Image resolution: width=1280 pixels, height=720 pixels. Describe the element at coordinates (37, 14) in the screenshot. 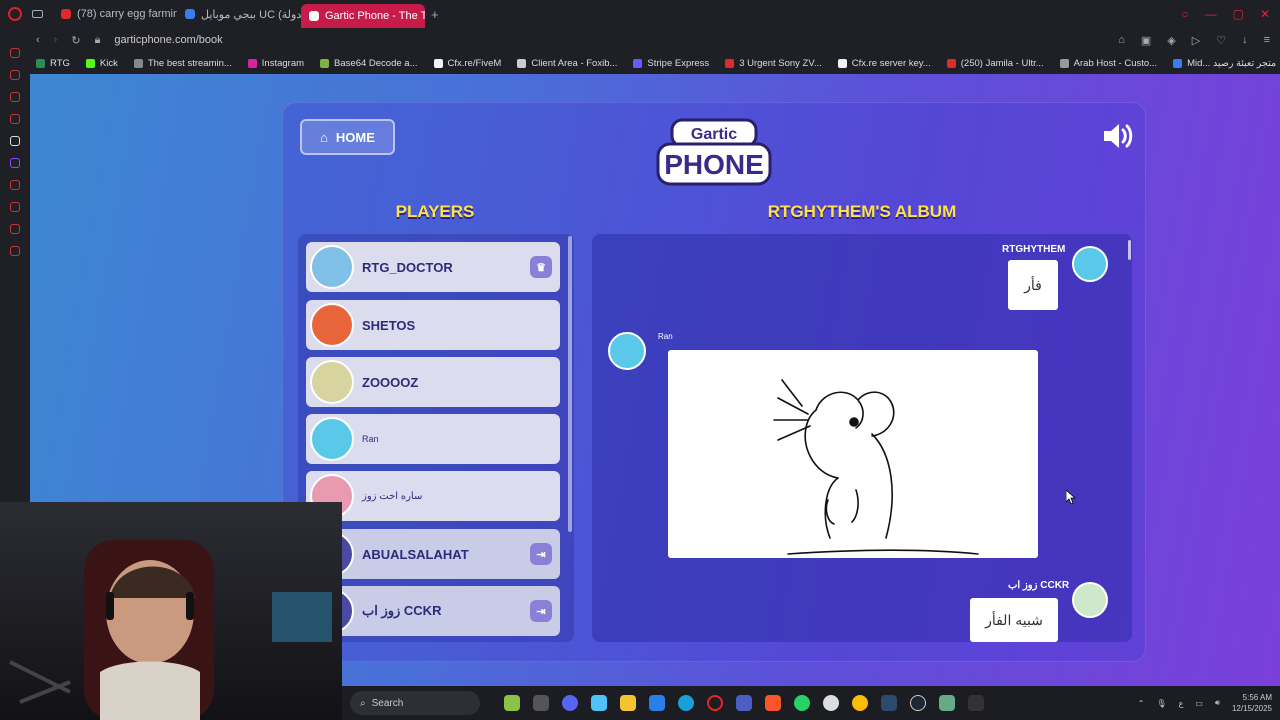

I see `workspaces-icon` at that location.